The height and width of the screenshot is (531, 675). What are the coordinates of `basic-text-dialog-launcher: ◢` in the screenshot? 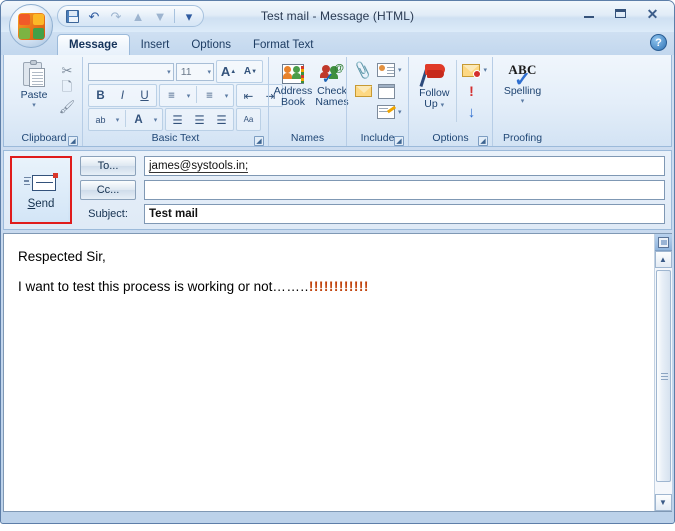 It's located at (259, 141).